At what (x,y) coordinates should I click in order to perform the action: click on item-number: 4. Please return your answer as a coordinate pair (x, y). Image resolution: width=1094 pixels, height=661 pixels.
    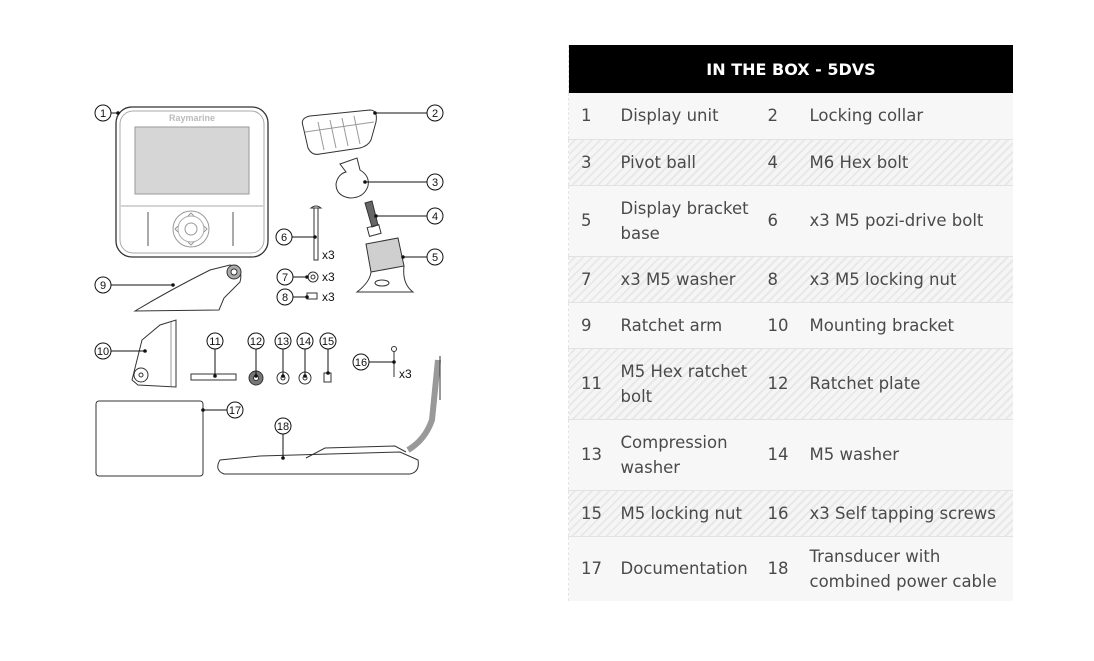
    Looking at the image, I should click on (788, 162).